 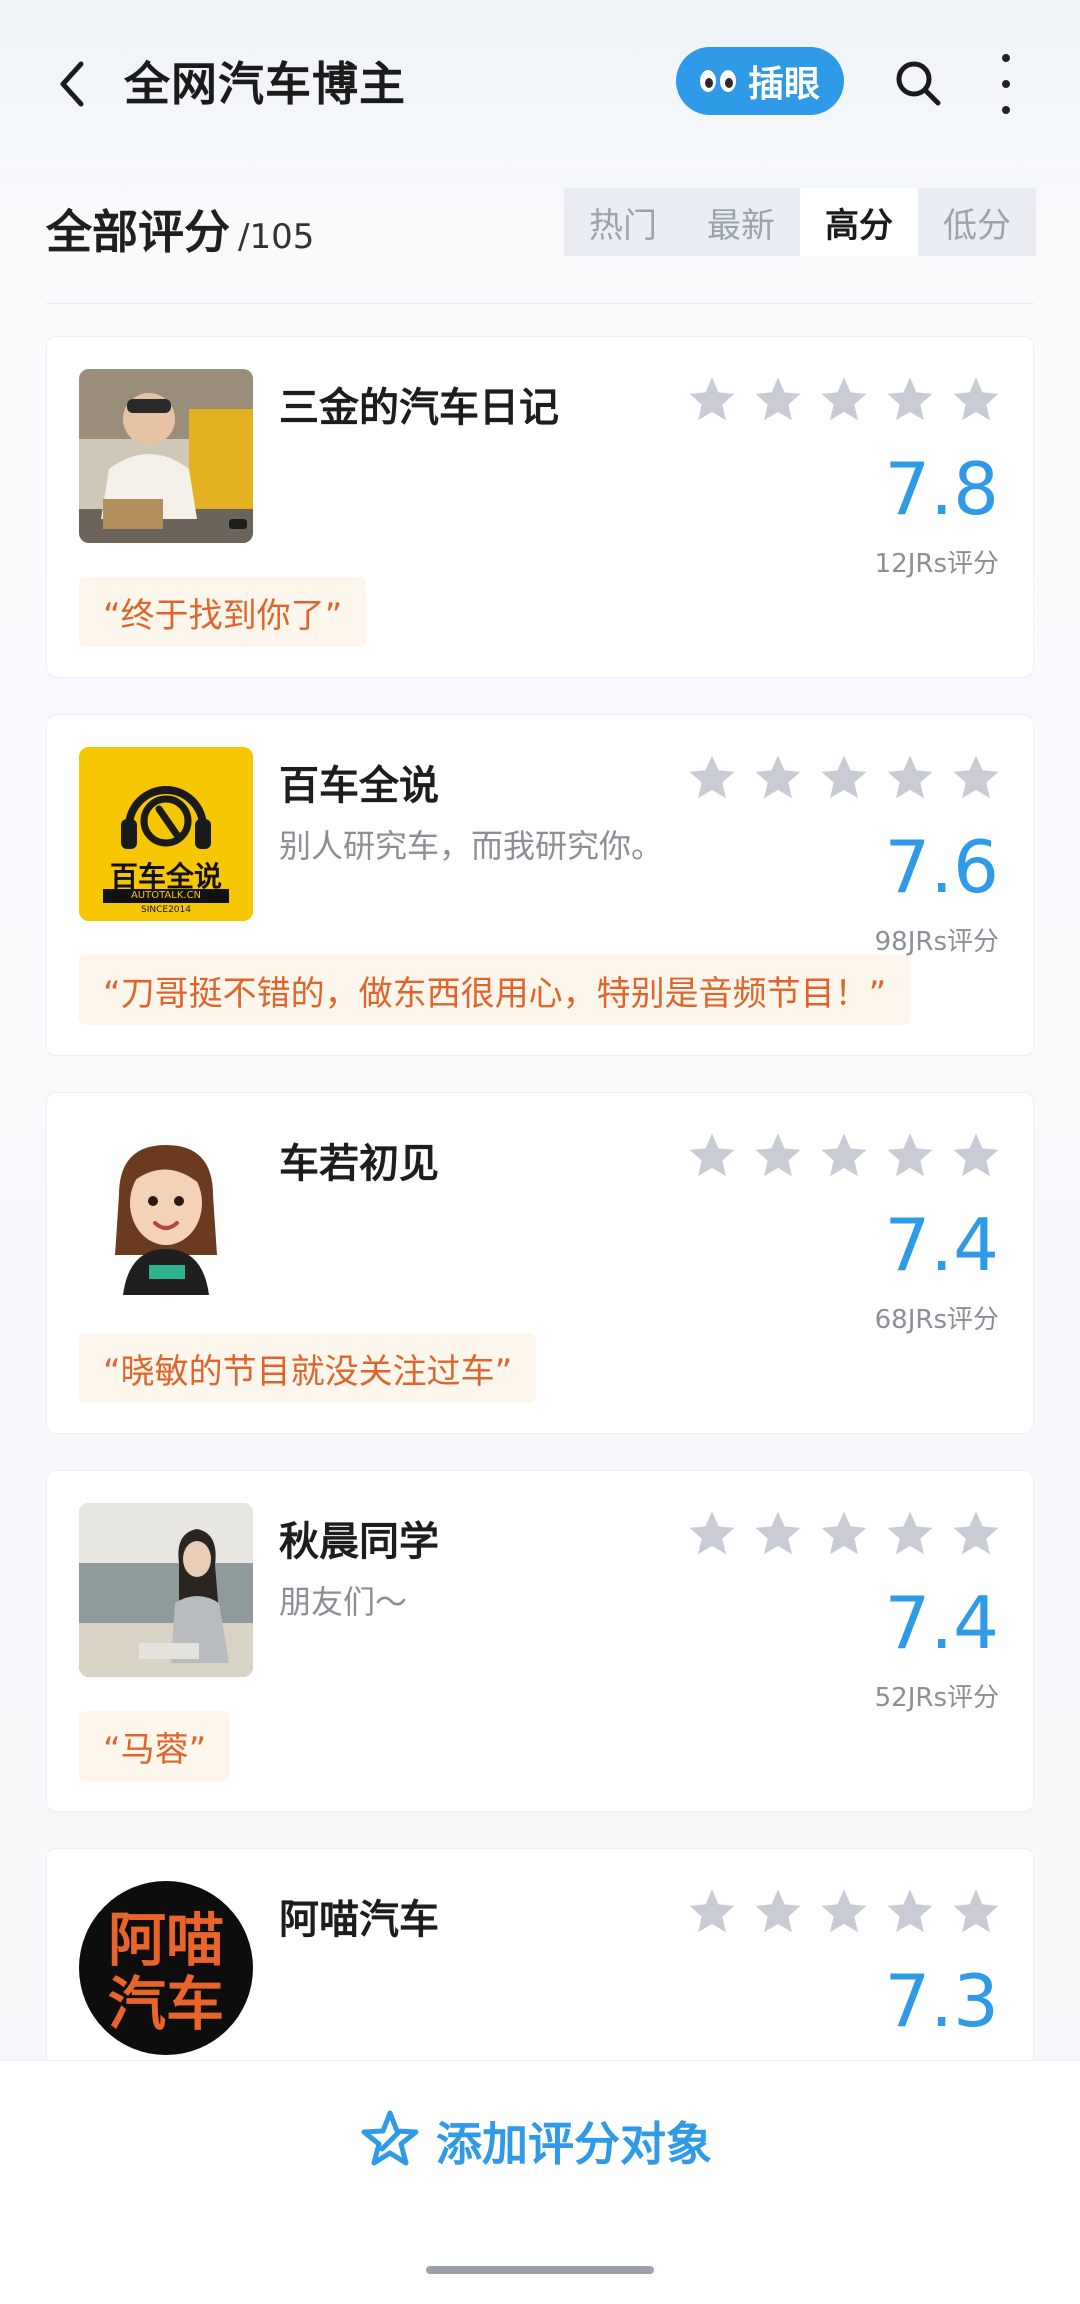 What do you see at coordinates (390, 2138) in the screenshot?
I see `star-pencil-icon` at bounding box center [390, 2138].